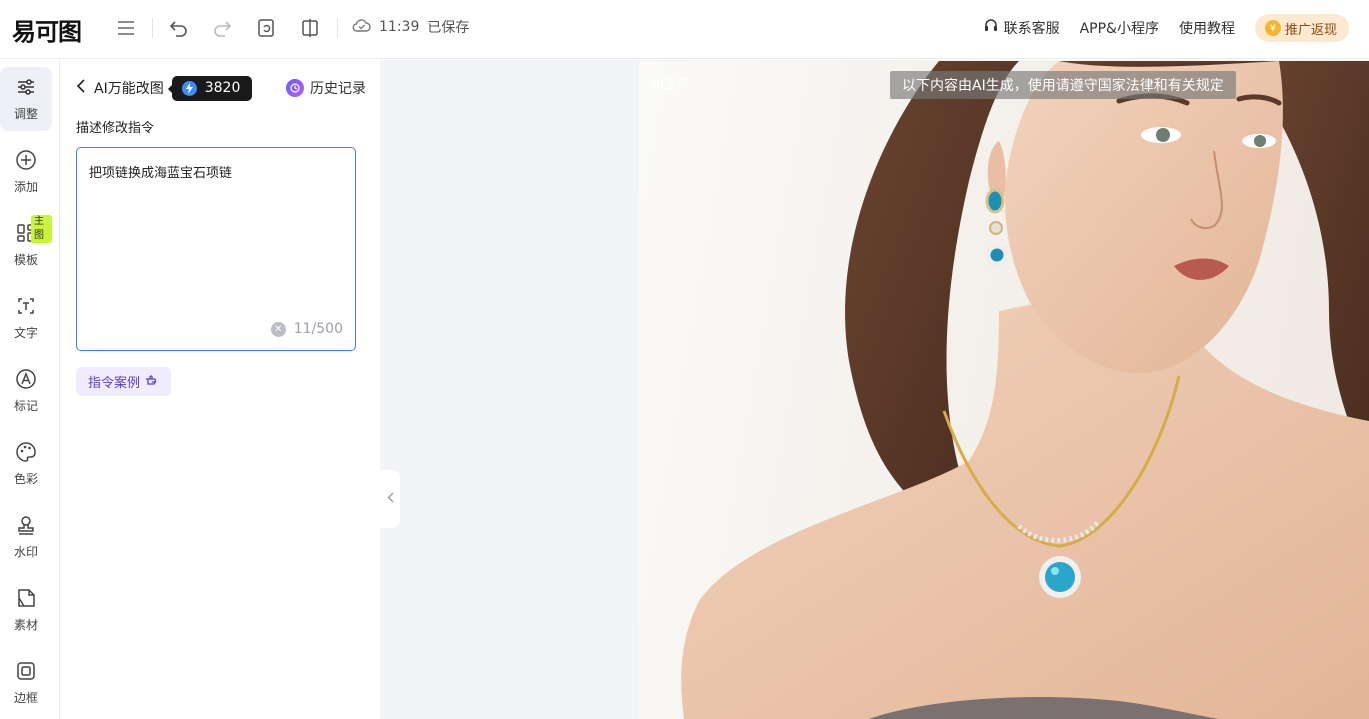 This screenshot has width=1369, height=719. Describe the element at coordinates (25, 114) in the screenshot. I see `rail-label: 调整` at that location.